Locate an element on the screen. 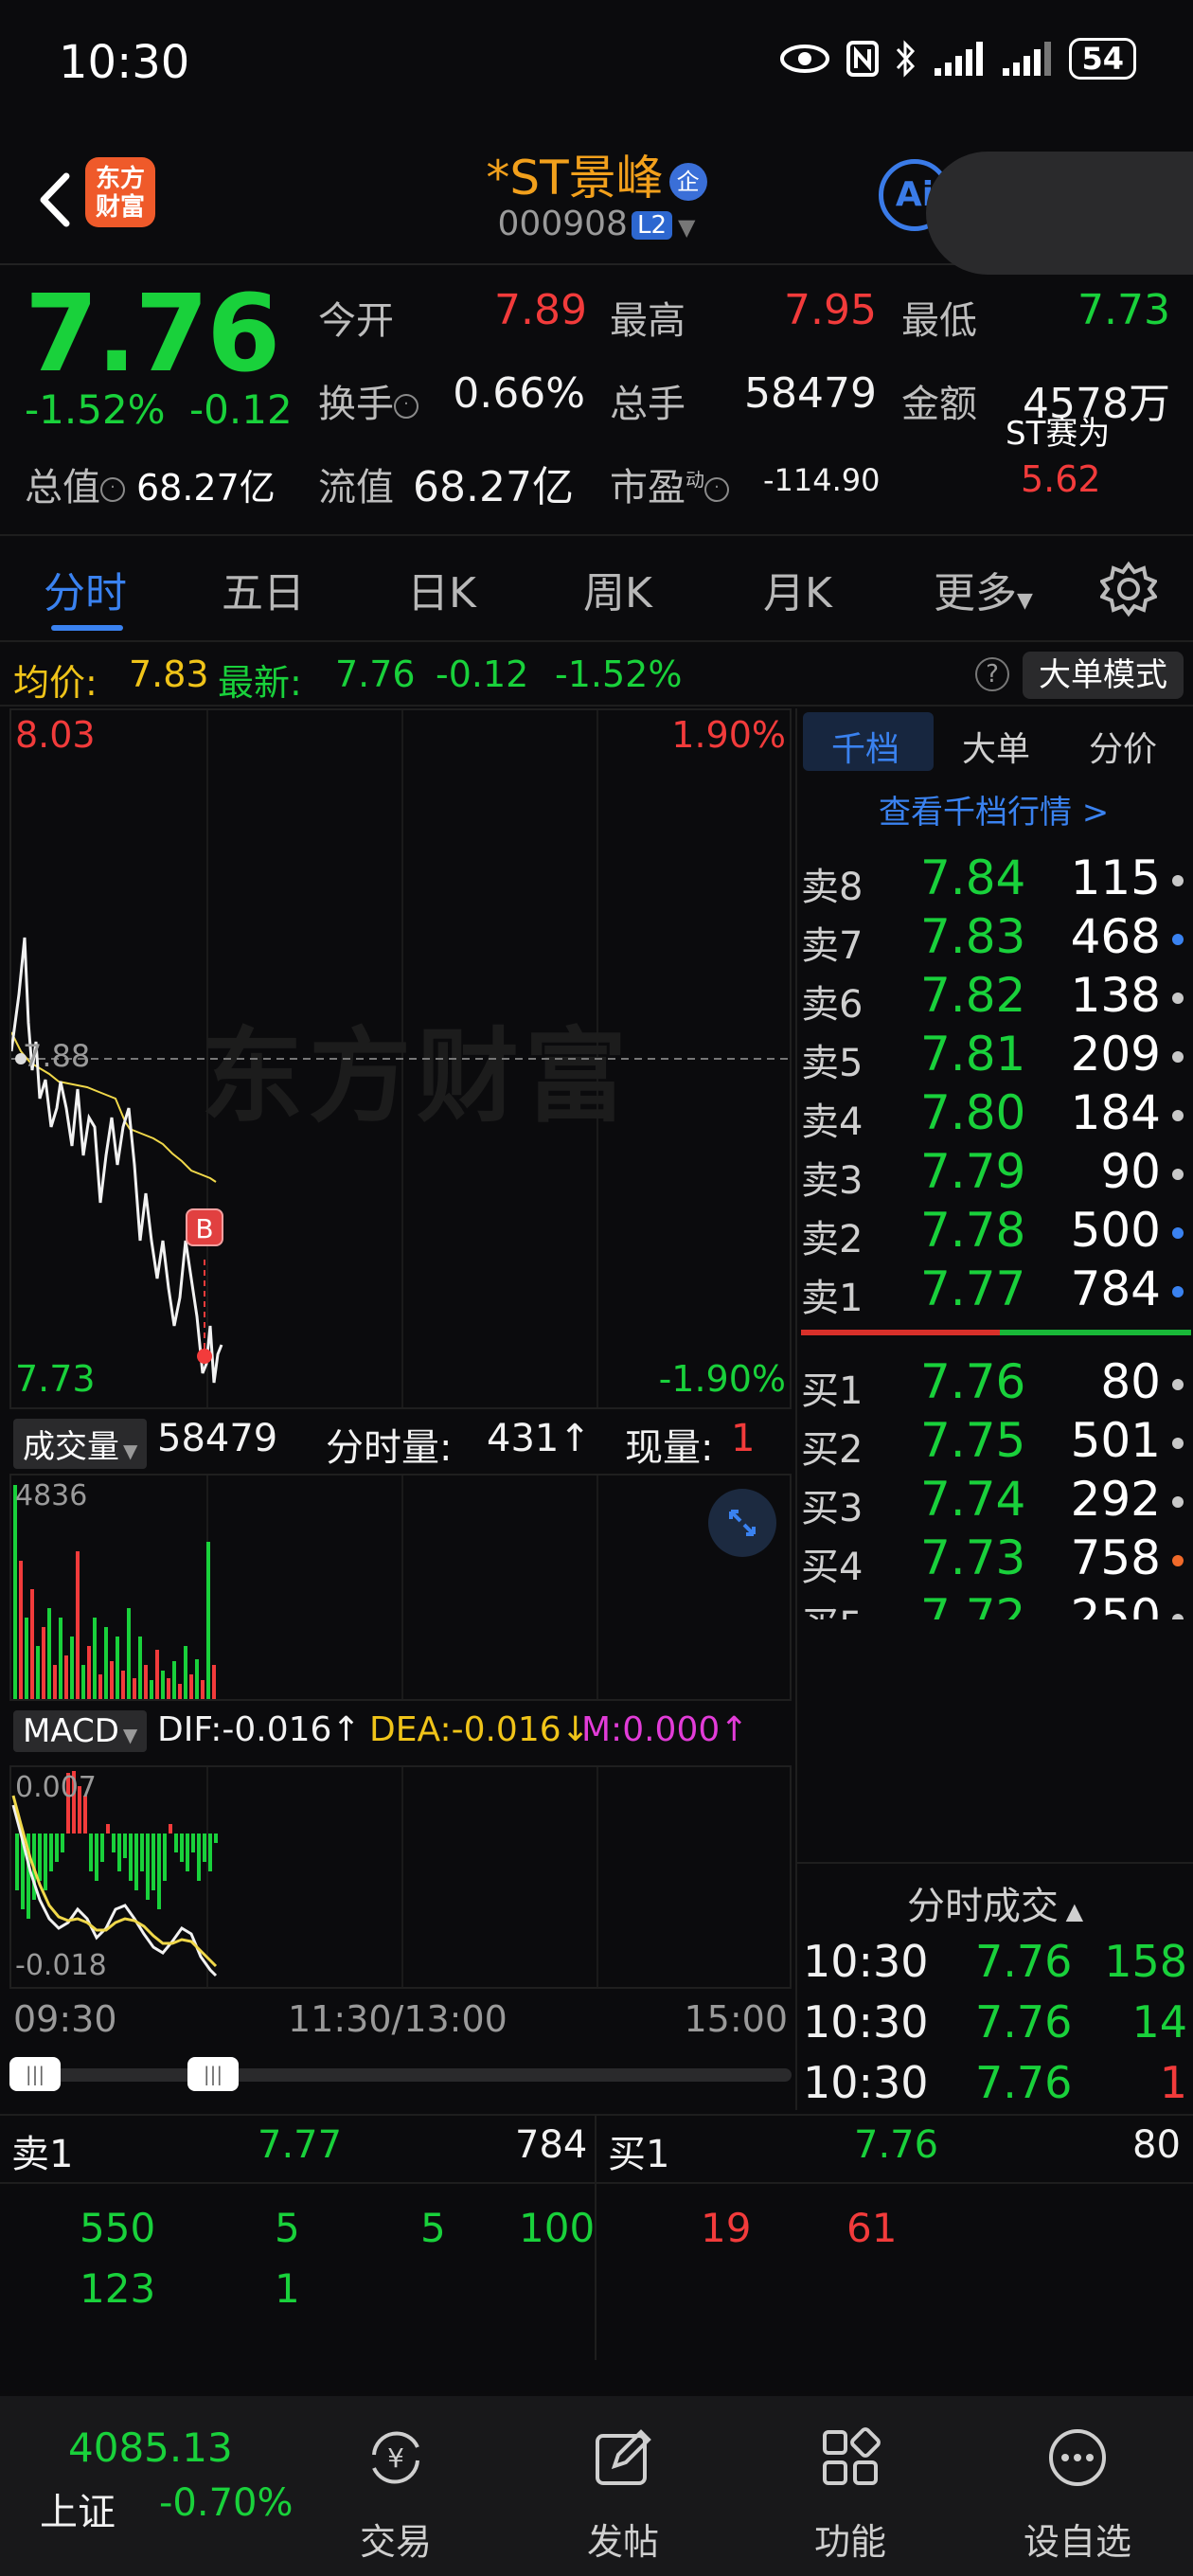 Image resolution: width=1193 pixels, height=2576 pixels. time-mid: 11:30/13:00 is located at coordinates (397, 2019).